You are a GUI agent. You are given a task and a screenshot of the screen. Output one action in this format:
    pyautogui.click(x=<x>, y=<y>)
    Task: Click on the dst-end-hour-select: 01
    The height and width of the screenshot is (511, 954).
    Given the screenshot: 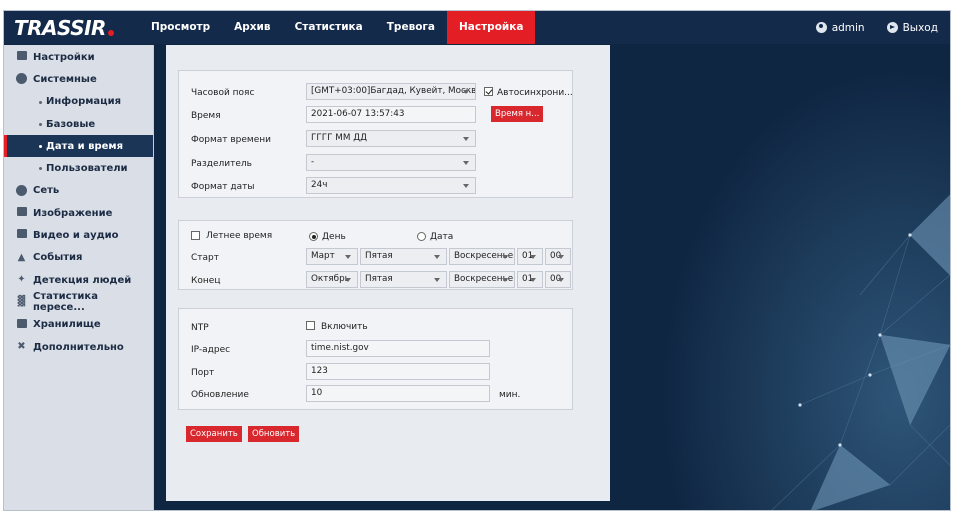 What is the action you would take?
    pyautogui.click(x=530, y=279)
    